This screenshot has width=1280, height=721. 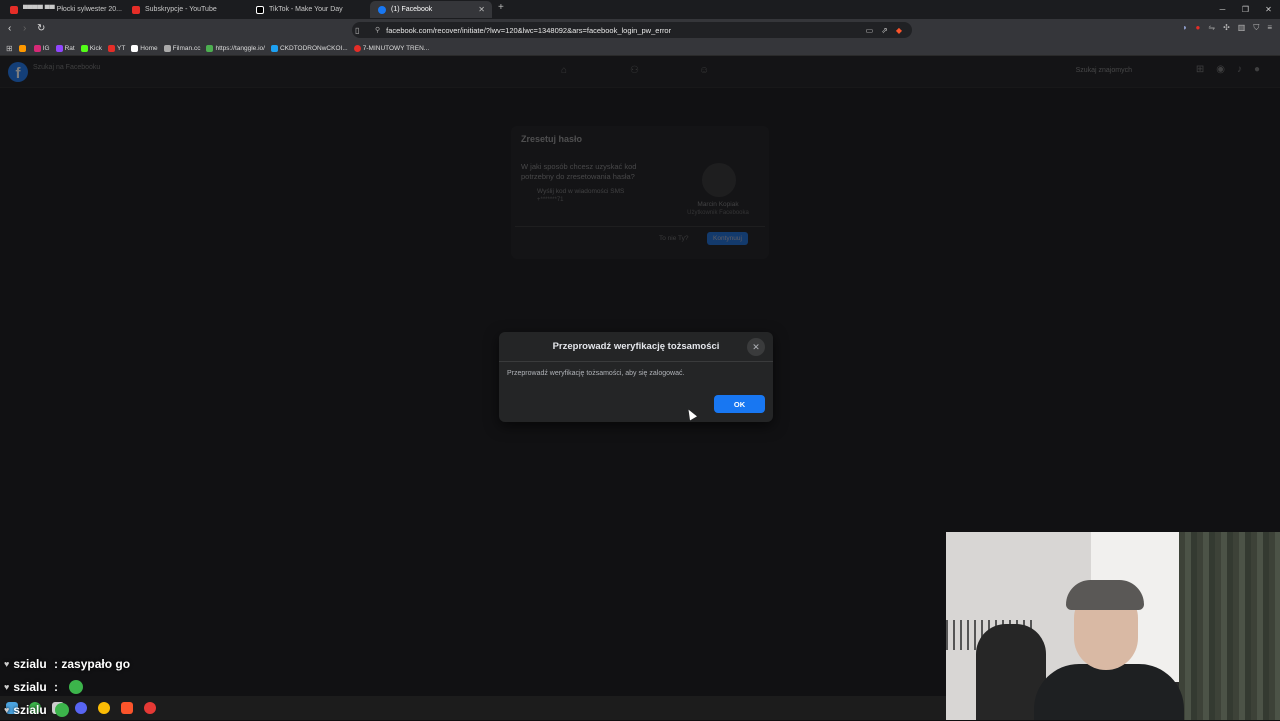 I want to click on extensions-area: ◗ ● ⇋ ✣ ▥ ⛉ ≡, so click(x=1227, y=28).